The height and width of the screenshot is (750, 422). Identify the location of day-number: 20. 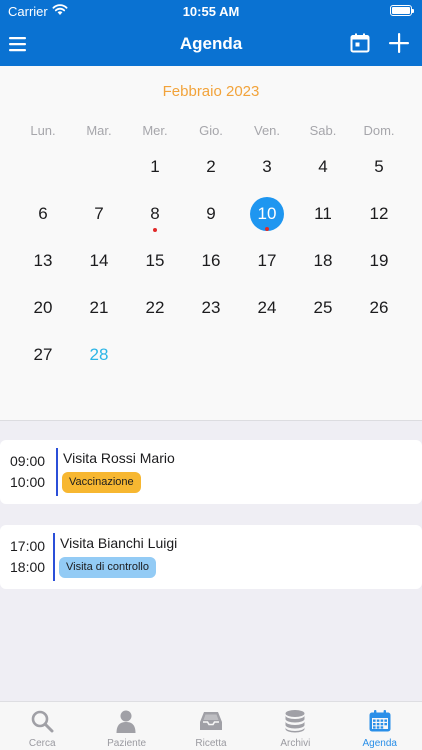
(43, 307).